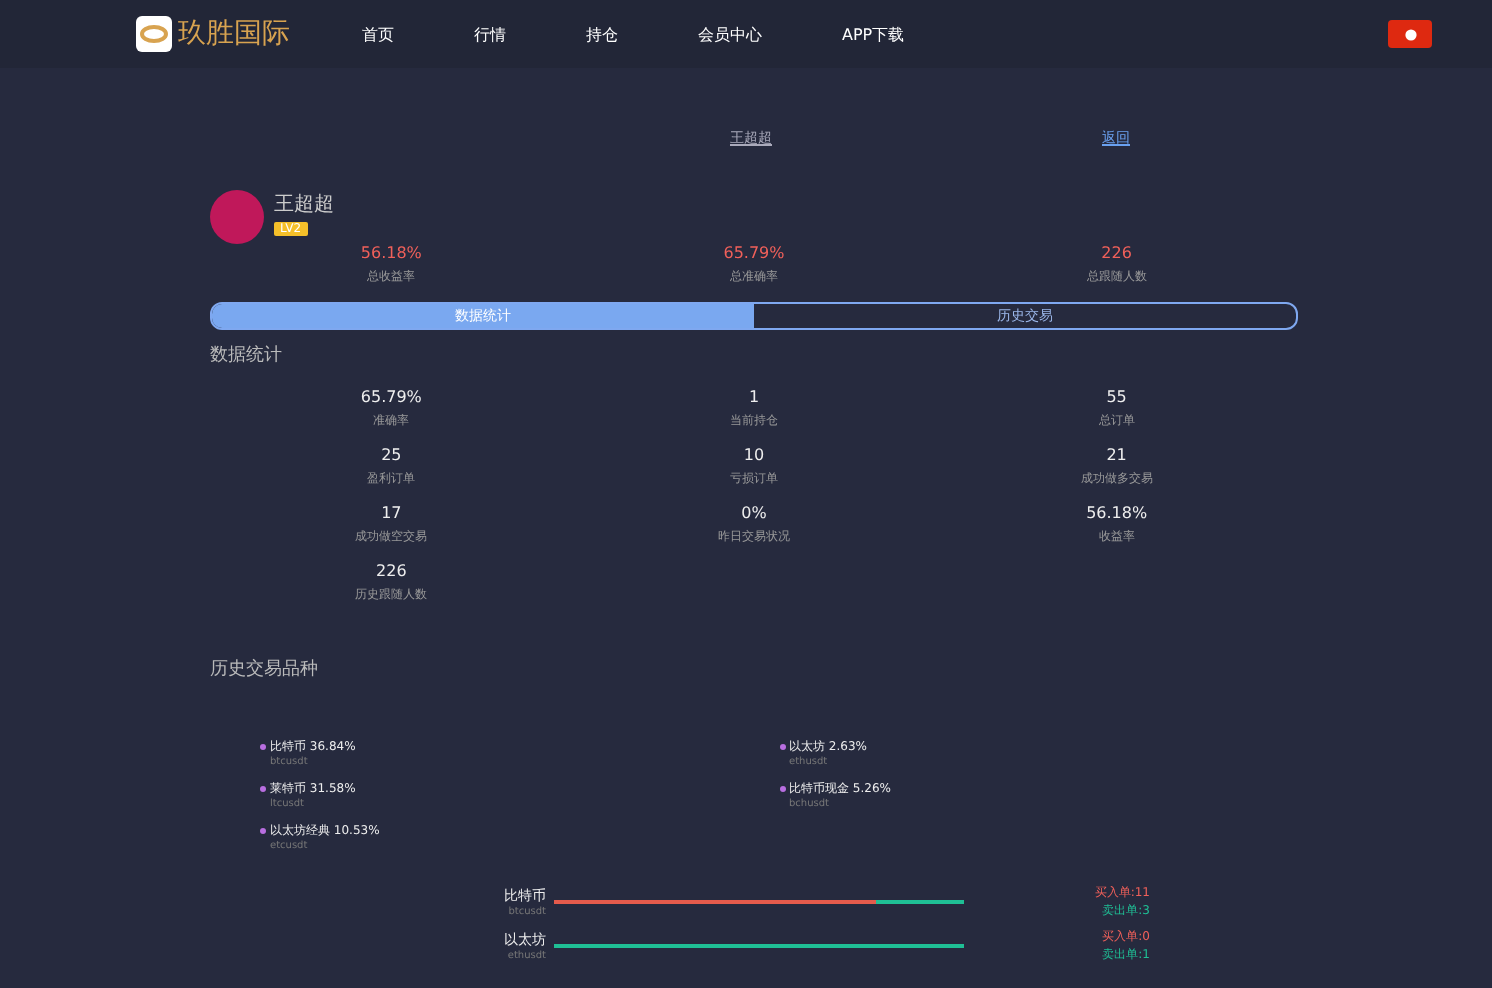  I want to click on stat-value: 56.18%, so click(1117, 513).